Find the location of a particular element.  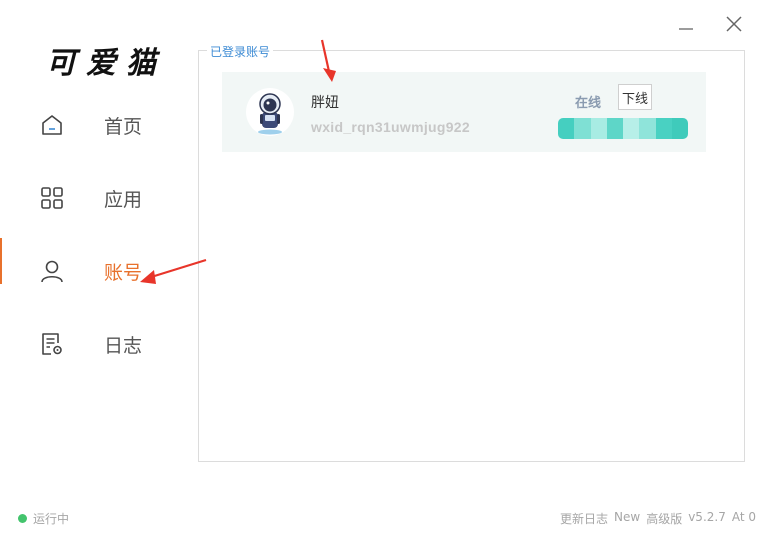

sidebar-item-label: 首页 is located at coordinates (123, 127).